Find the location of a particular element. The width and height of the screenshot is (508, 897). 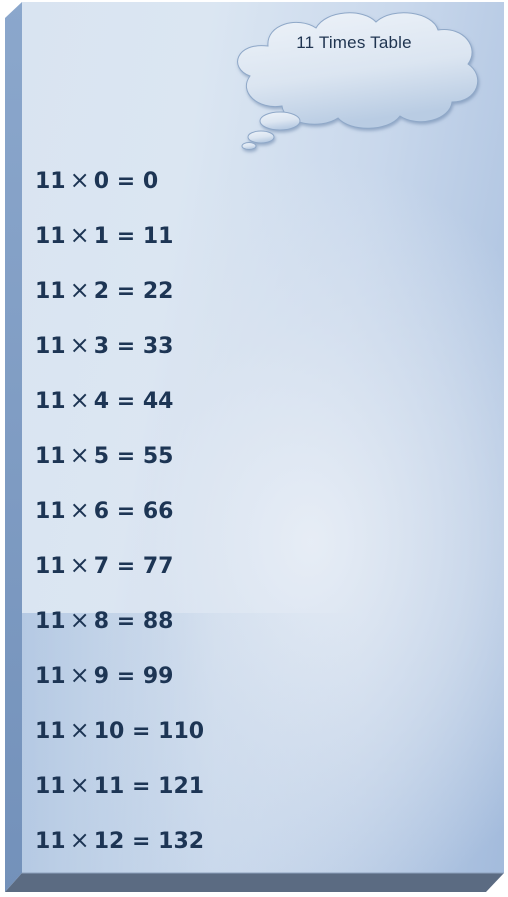

table-row: 11 × 11 = 121 is located at coordinates (119, 796).